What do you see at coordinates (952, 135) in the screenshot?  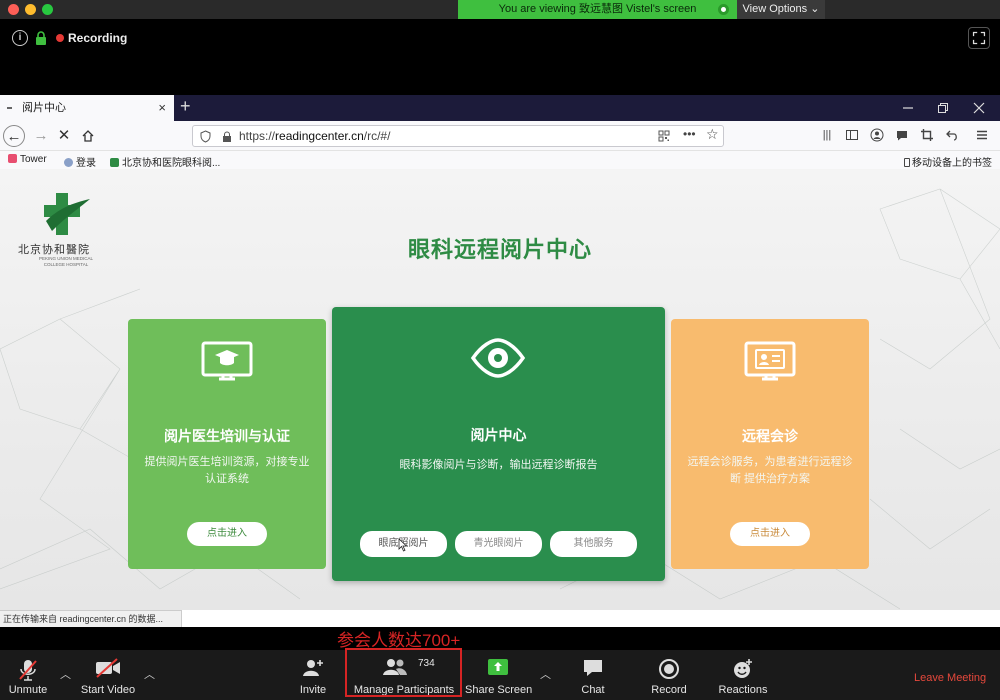 I see `undo-icon` at bounding box center [952, 135].